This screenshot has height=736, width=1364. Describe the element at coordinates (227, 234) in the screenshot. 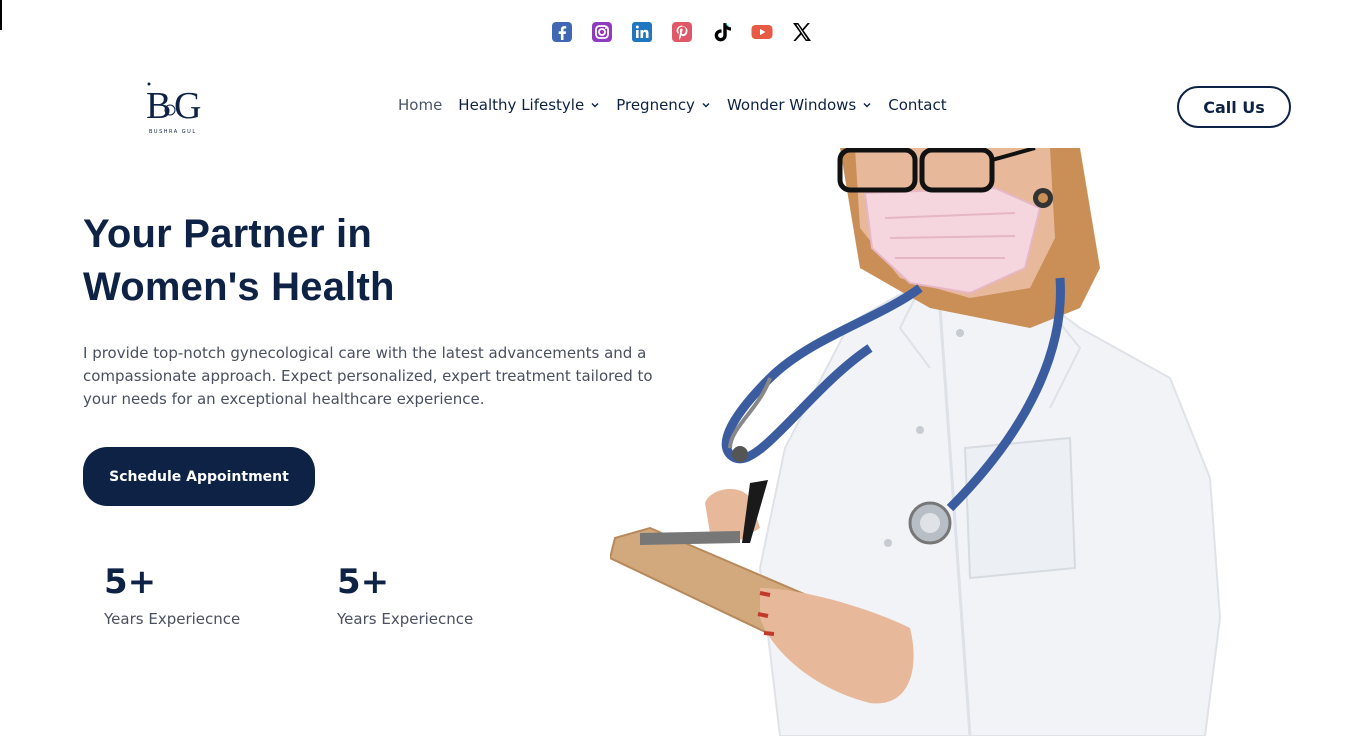

I see `hero-title-line1: Your Partner in` at that location.